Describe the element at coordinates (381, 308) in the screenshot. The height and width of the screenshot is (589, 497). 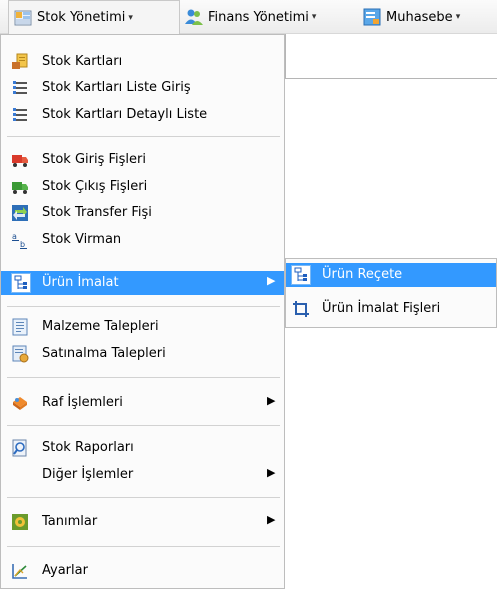
I see `submenu-item-label: Ürün İmalat Fişleri` at that location.